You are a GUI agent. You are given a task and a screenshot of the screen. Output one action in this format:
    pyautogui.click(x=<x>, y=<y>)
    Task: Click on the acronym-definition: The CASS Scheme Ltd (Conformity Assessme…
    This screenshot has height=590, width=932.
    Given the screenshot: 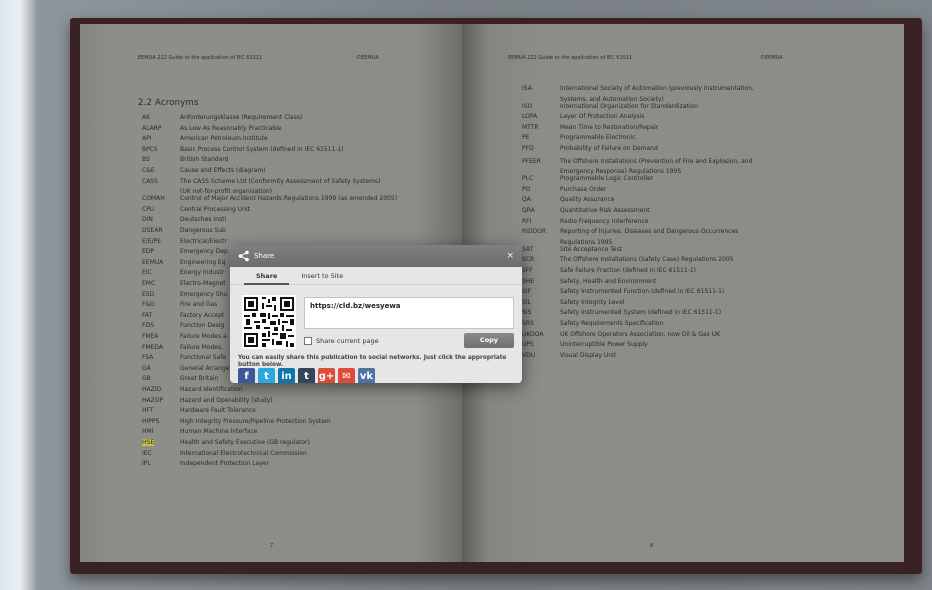 What is the action you would take?
    pyautogui.click(x=280, y=181)
    